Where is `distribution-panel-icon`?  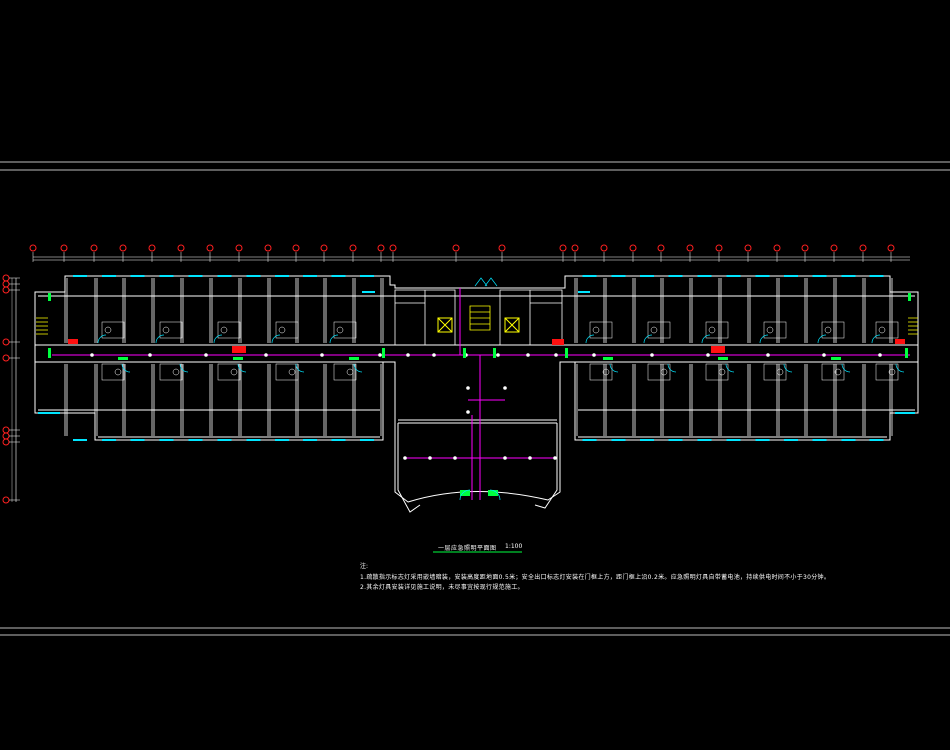 distribution-panel-icon is located at coordinates (486, 346).